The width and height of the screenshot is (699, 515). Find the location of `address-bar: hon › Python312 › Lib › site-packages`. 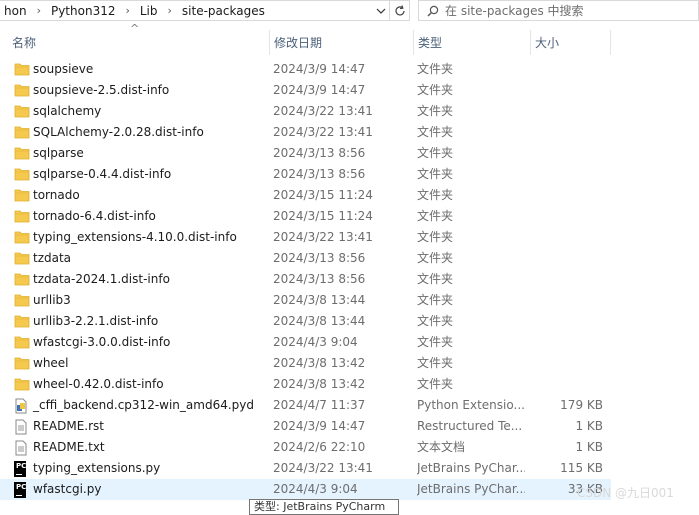

address-bar: hon › Python312 › Lib › site-packages is located at coordinates (195, 10).